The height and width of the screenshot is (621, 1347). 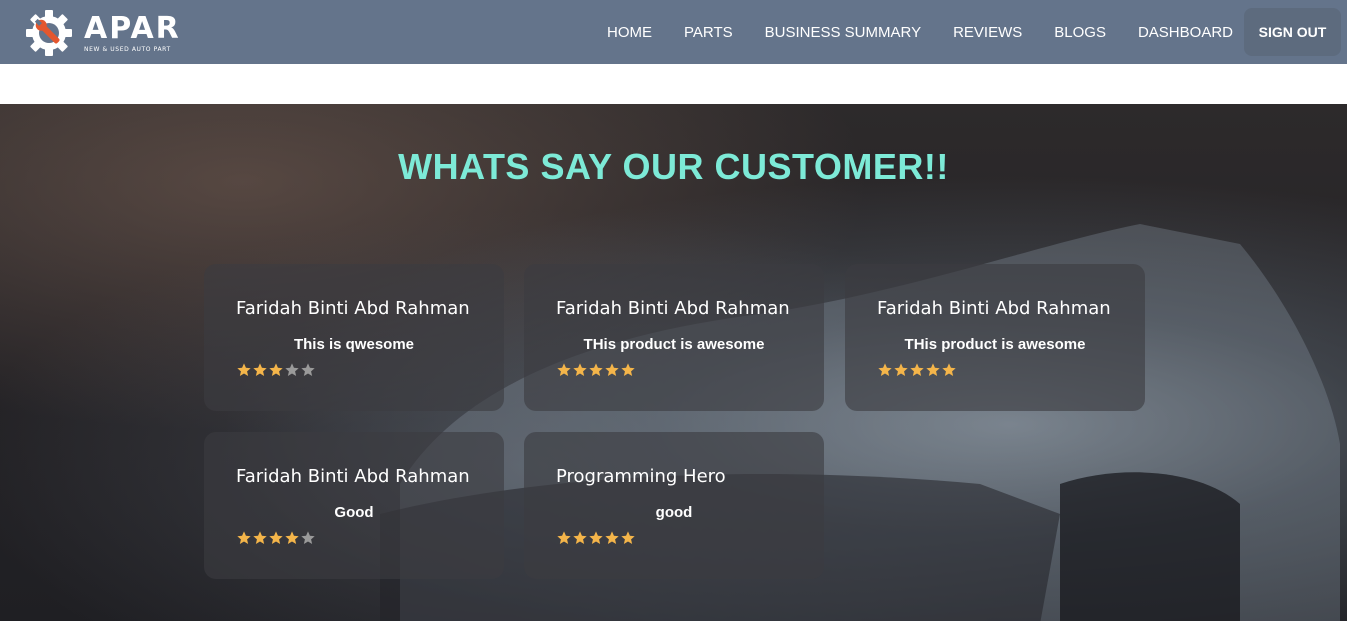 I want to click on review-card: Programming Hero good, so click(x=674, y=505).